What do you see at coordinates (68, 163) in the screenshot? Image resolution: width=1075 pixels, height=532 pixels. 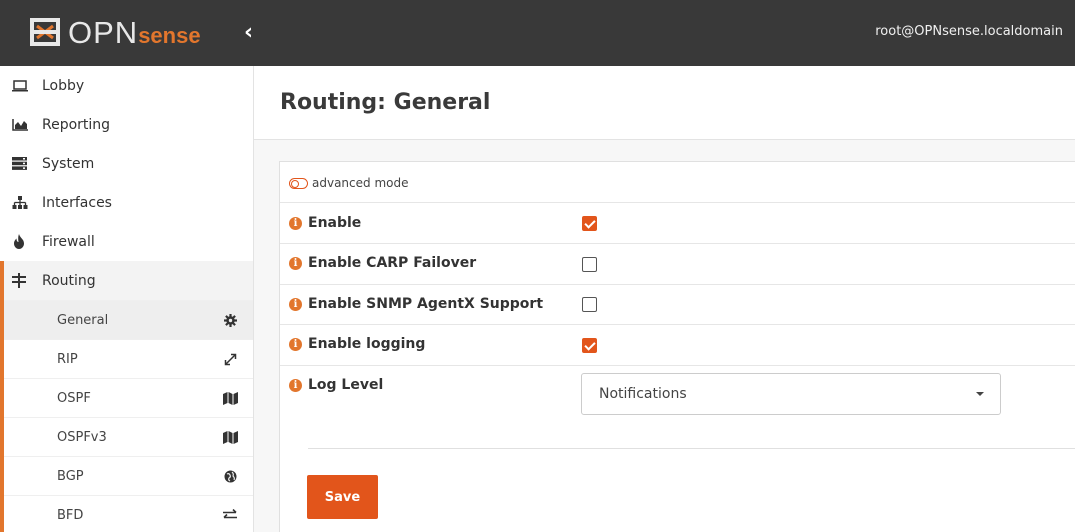 I see `sidebar-item-label: System` at bounding box center [68, 163].